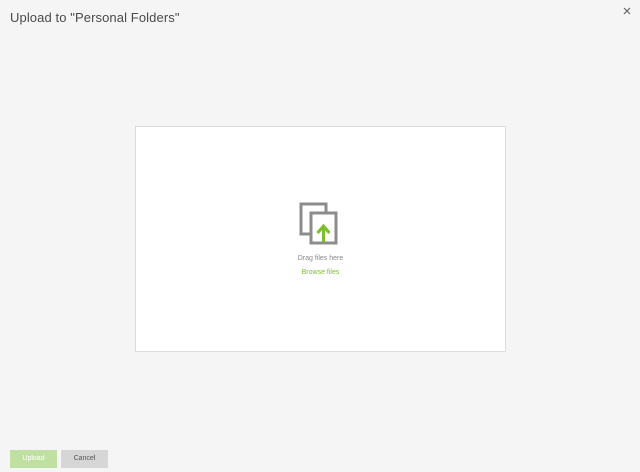  Describe the element at coordinates (95, 17) in the screenshot. I see `dialog-title: Upload to "Personal Folders"` at that location.